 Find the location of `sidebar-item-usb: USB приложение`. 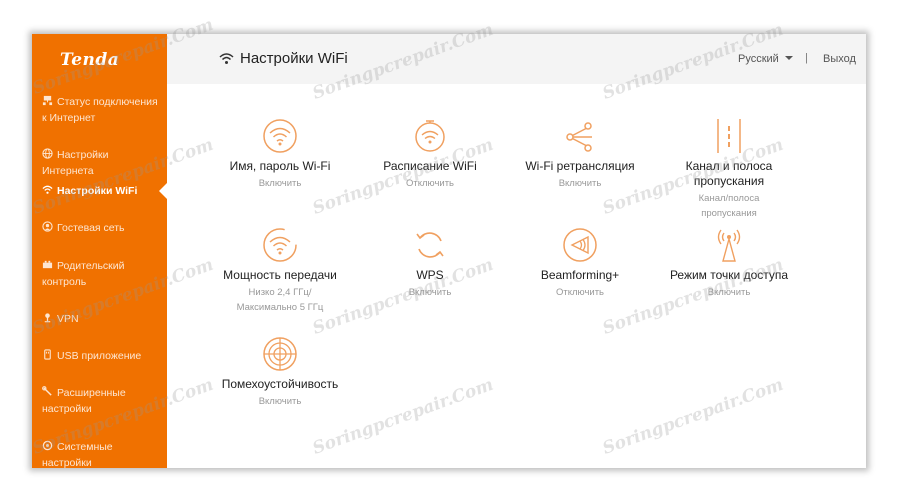

sidebar-item-usb: USB приложение is located at coordinates (102, 356).